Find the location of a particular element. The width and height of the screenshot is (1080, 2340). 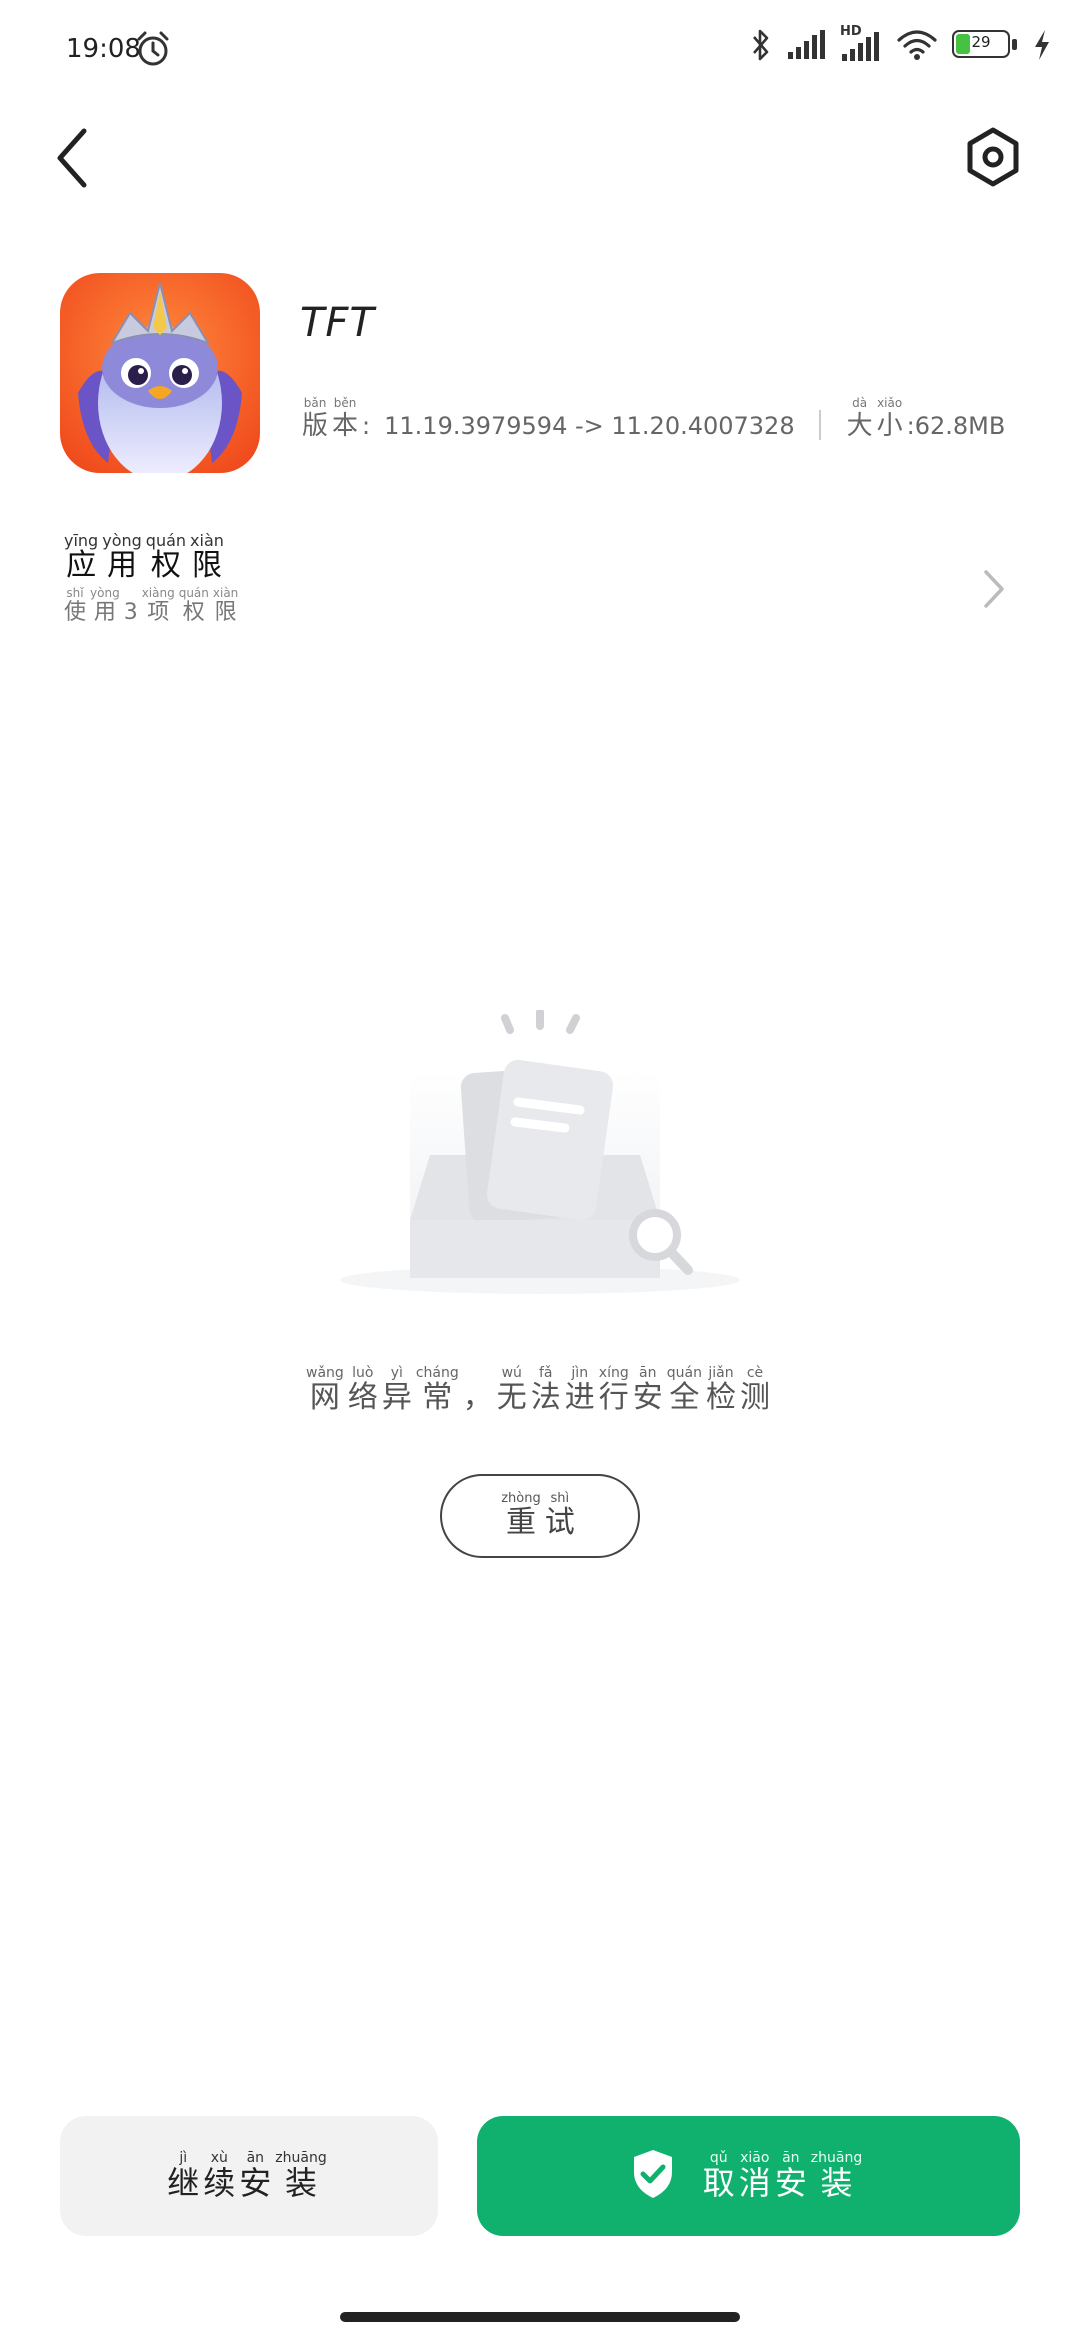

continue-install-label-char: xù 续 is located at coordinates (219, 2176).